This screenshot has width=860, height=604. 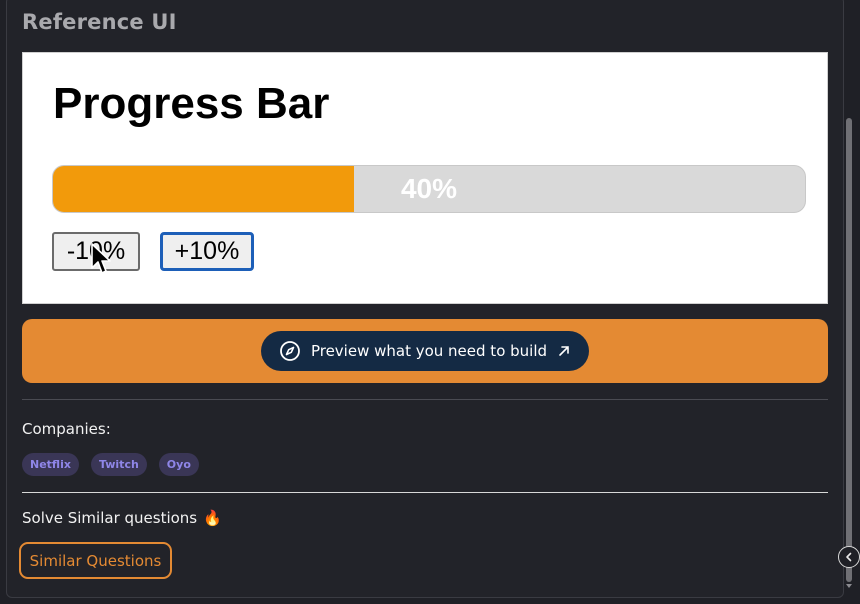 What do you see at coordinates (66, 429) in the screenshot?
I see `companies-label: Companies:` at bounding box center [66, 429].